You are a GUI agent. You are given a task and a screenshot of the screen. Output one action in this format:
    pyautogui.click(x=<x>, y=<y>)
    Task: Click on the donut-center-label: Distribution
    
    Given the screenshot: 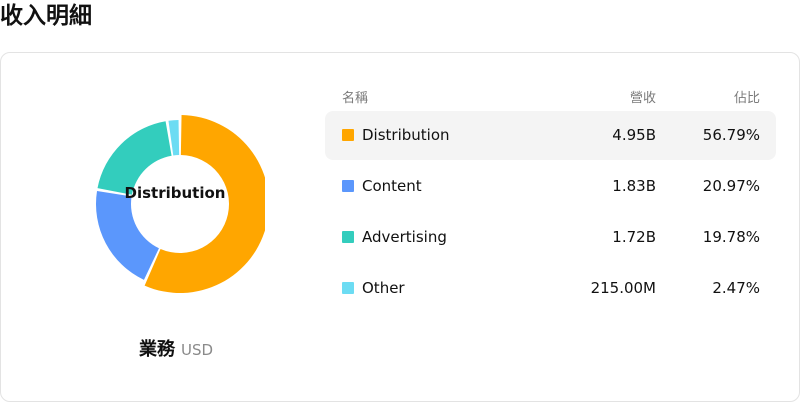 What is the action you would take?
    pyautogui.click(x=175, y=193)
    